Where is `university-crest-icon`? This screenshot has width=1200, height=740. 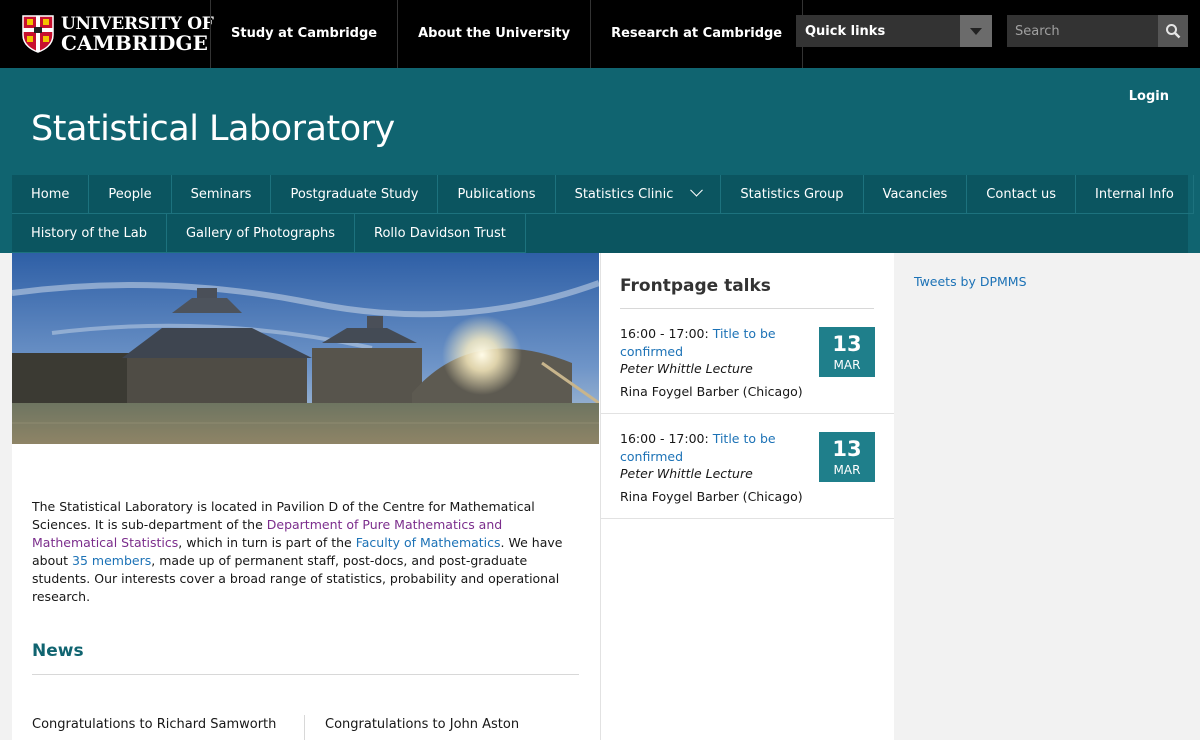 university-crest-icon is located at coordinates (38, 34).